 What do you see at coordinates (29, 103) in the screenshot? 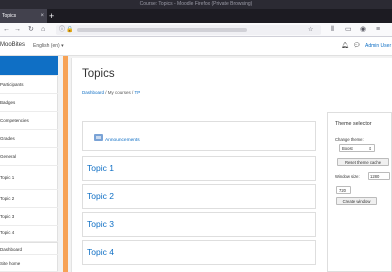
I see `drawer-item-badges: Badges` at bounding box center [29, 103].